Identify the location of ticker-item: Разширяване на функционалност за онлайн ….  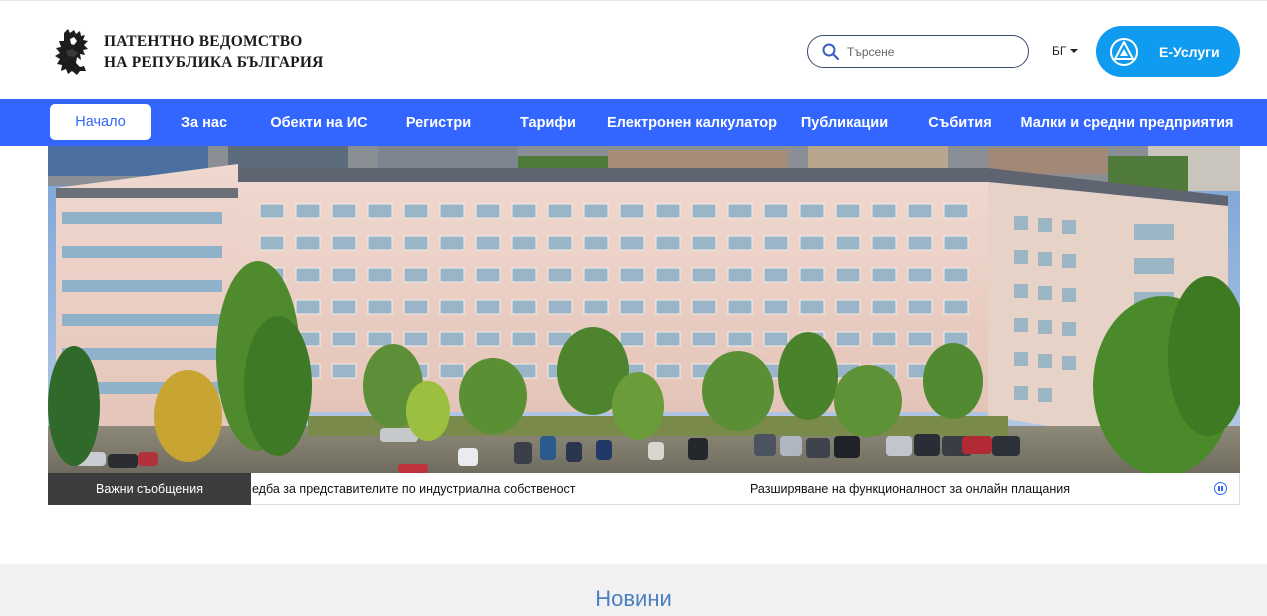
(910, 489).